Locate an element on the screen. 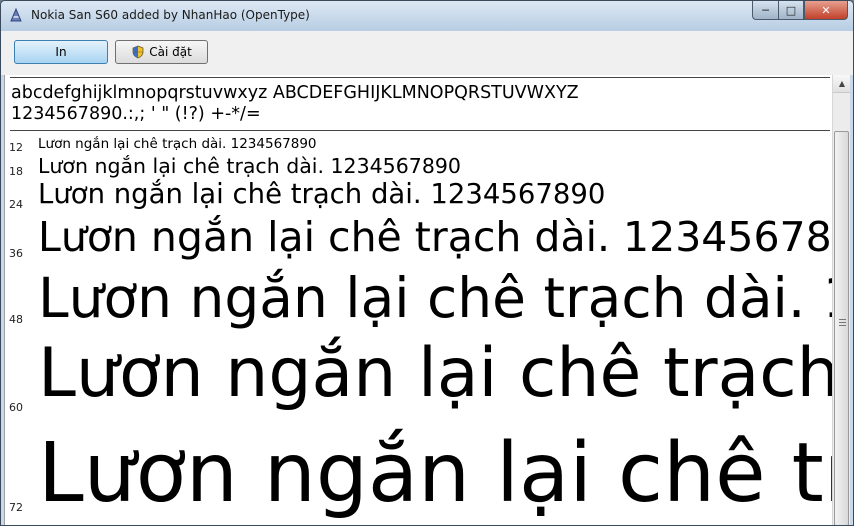 Image resolution: width=854 pixels, height=526 pixels. window-controls: ─ □ ✕ is located at coordinates (800, 11).